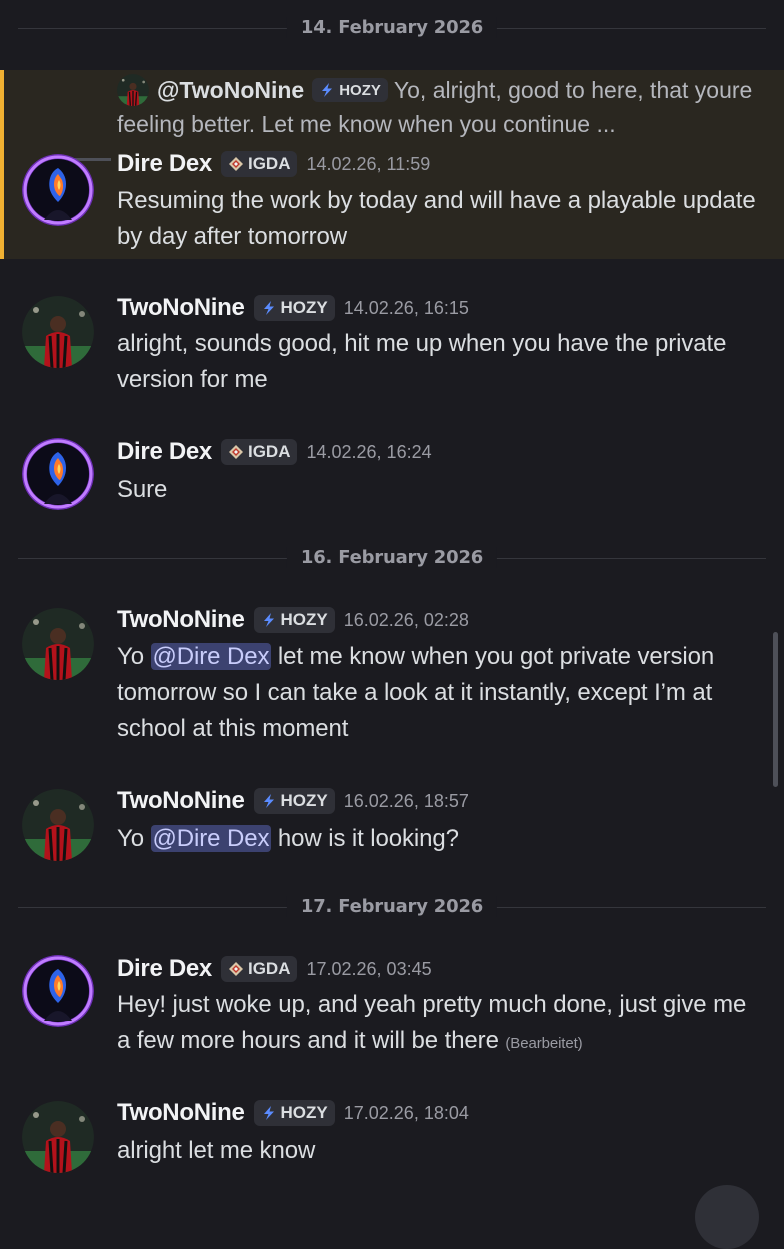 The width and height of the screenshot is (784, 1249). What do you see at coordinates (406, 307) in the screenshot?
I see `timestamp: 14.02.26, 16:15` at bounding box center [406, 307].